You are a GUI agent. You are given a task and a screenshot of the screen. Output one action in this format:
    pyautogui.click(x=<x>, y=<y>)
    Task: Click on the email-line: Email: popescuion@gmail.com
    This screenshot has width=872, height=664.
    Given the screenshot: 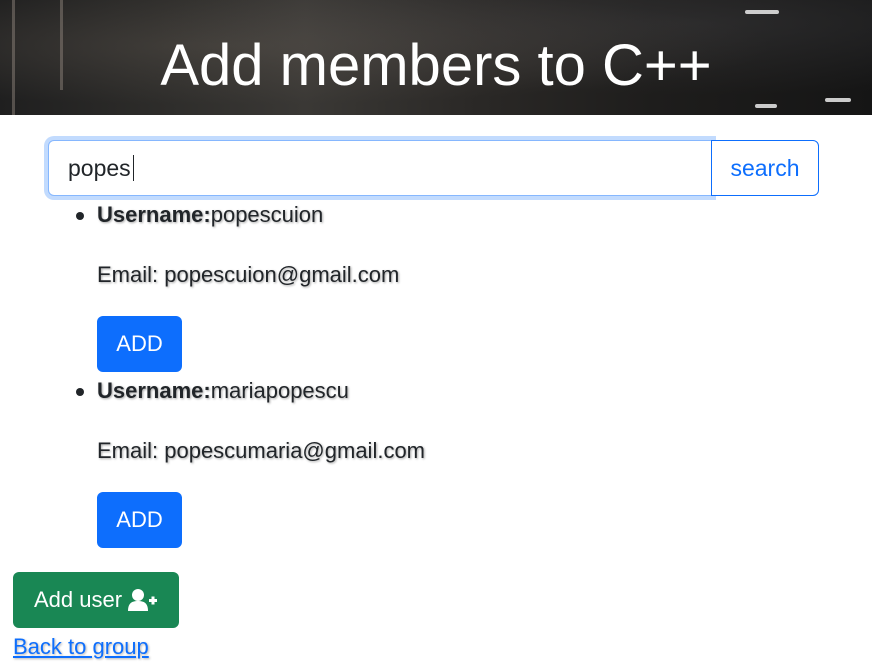 What is the action you would take?
    pyautogui.click(x=248, y=274)
    